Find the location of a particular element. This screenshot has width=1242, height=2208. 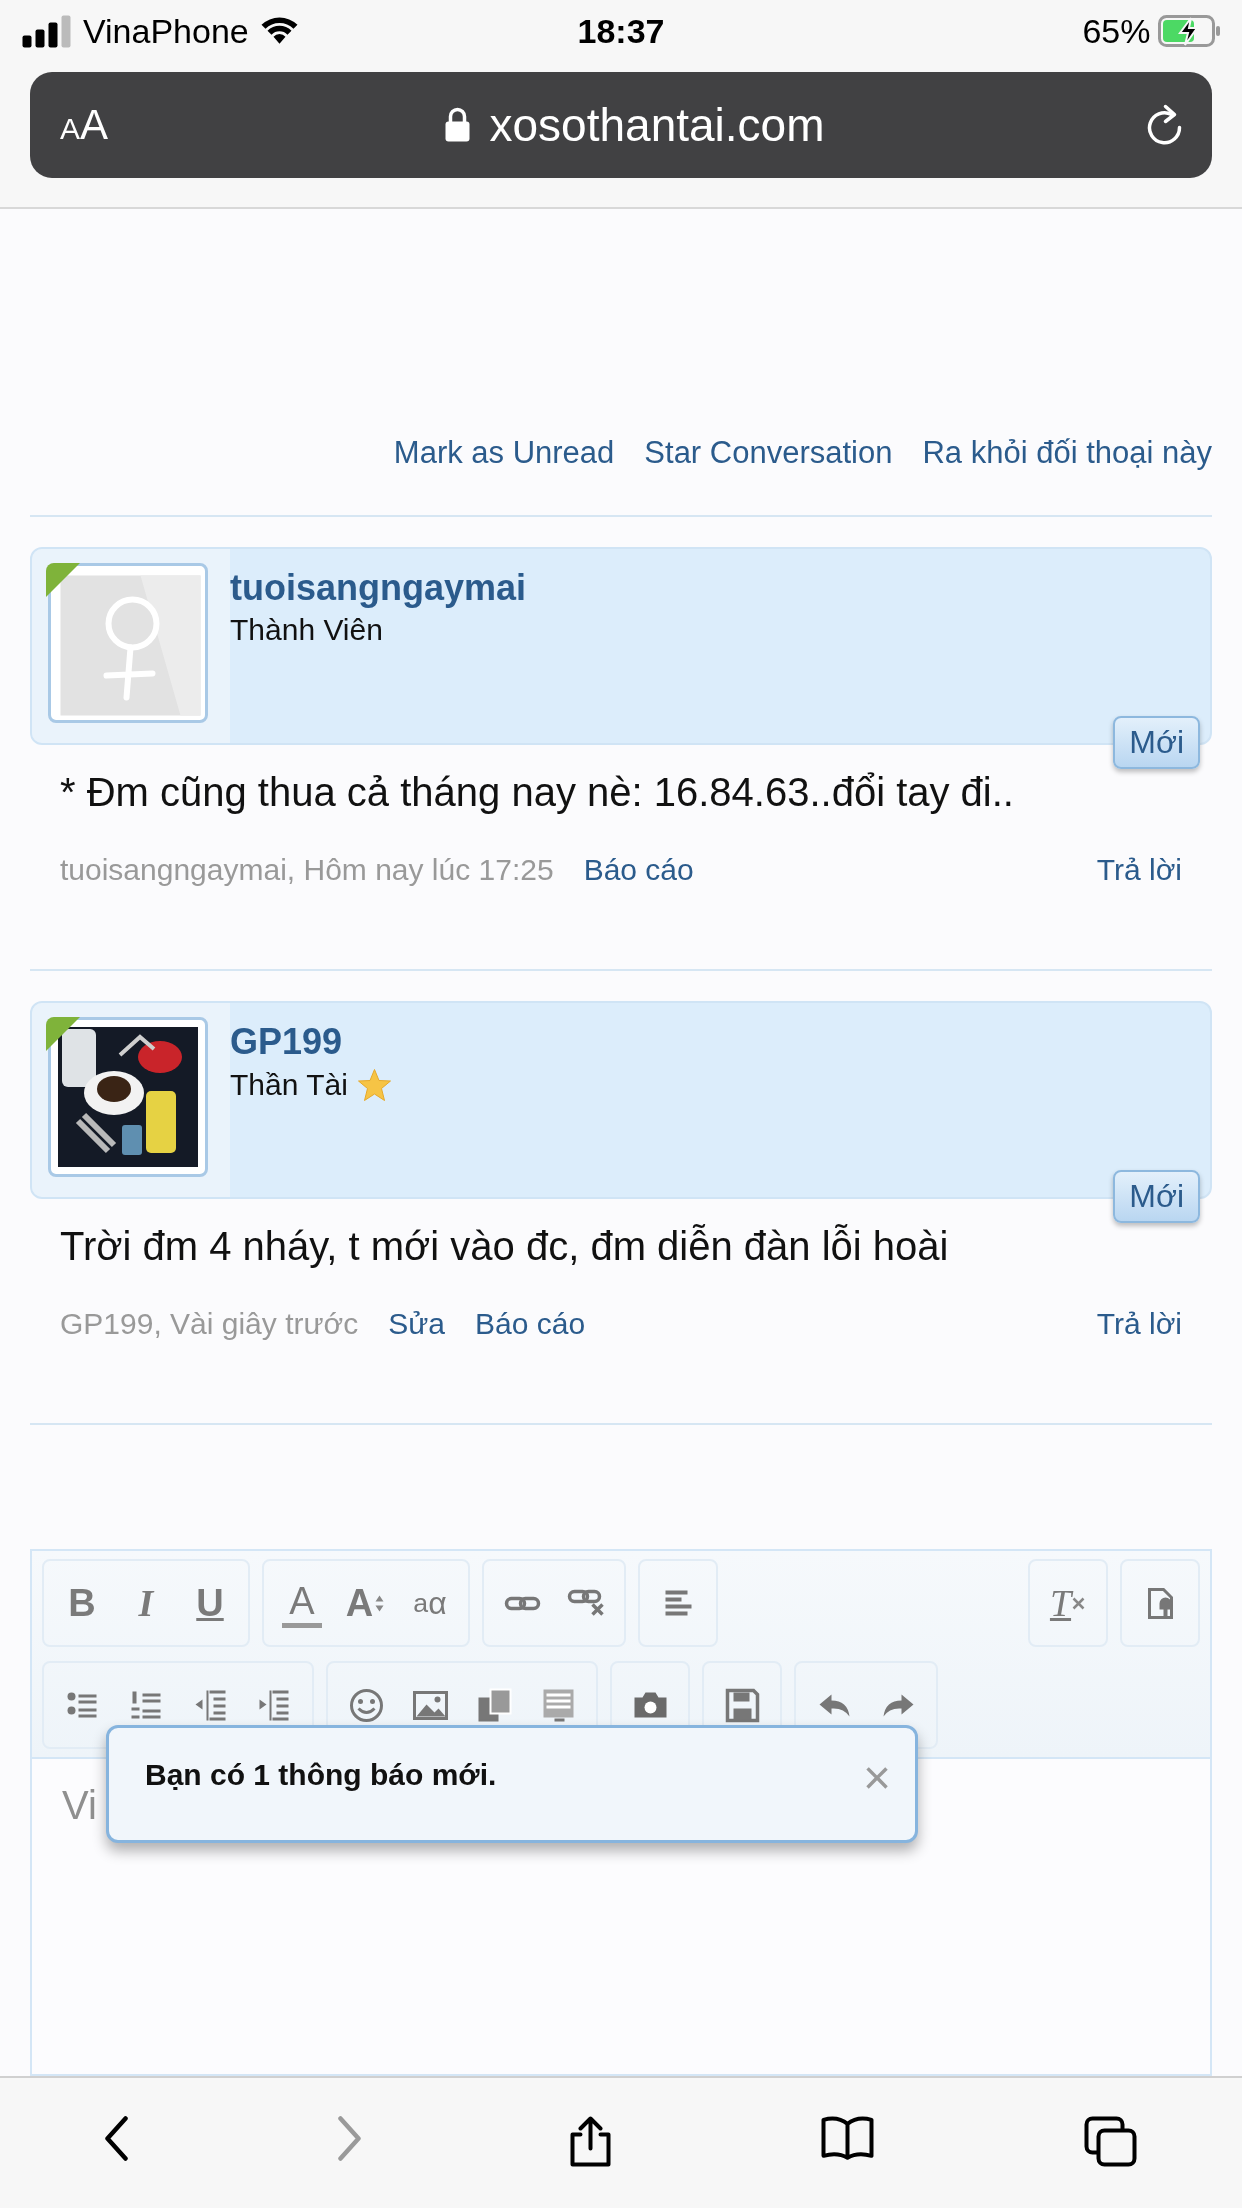

url-text: xosothantai.com is located at coordinates (657, 125).